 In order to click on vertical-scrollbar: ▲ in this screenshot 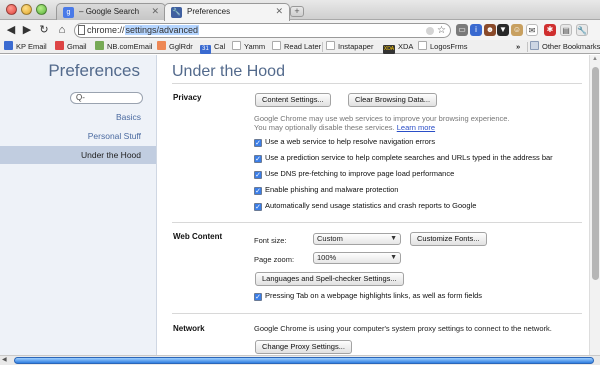, I will do `click(594, 205)`.